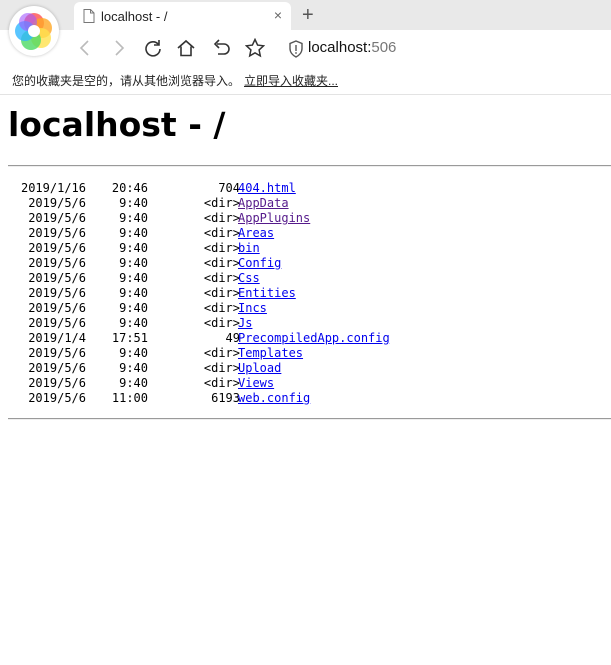 The image size is (611, 665). What do you see at coordinates (296, 51) in the screenshot?
I see `shield-icon` at bounding box center [296, 51].